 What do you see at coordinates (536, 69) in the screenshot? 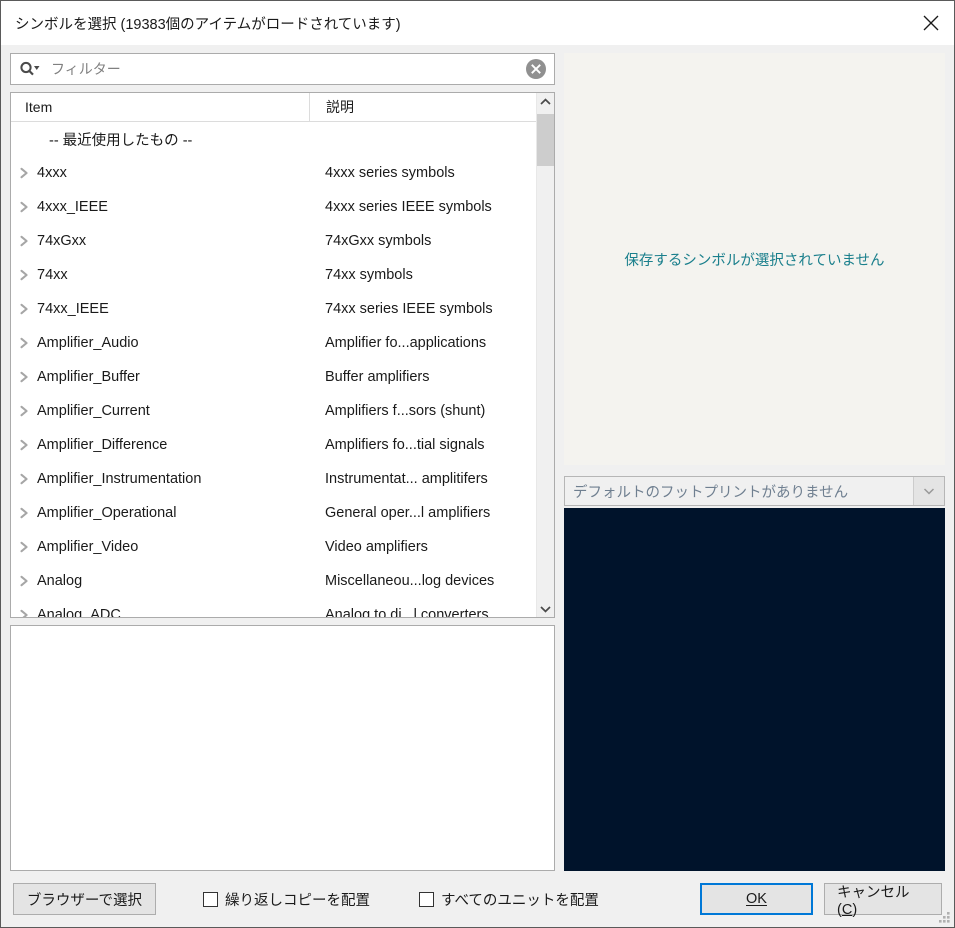
I see `clear-circle-icon` at bounding box center [536, 69].